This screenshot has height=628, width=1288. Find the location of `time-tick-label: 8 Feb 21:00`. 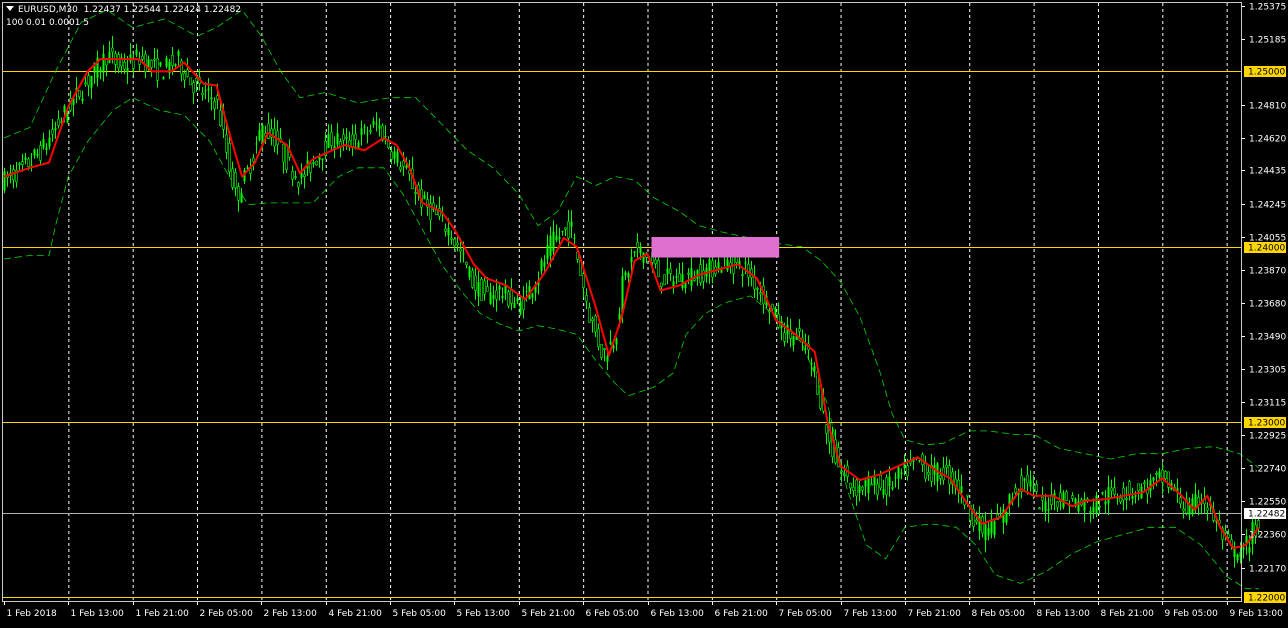

time-tick-label: 8 Feb 21:00 is located at coordinates (1128, 614).